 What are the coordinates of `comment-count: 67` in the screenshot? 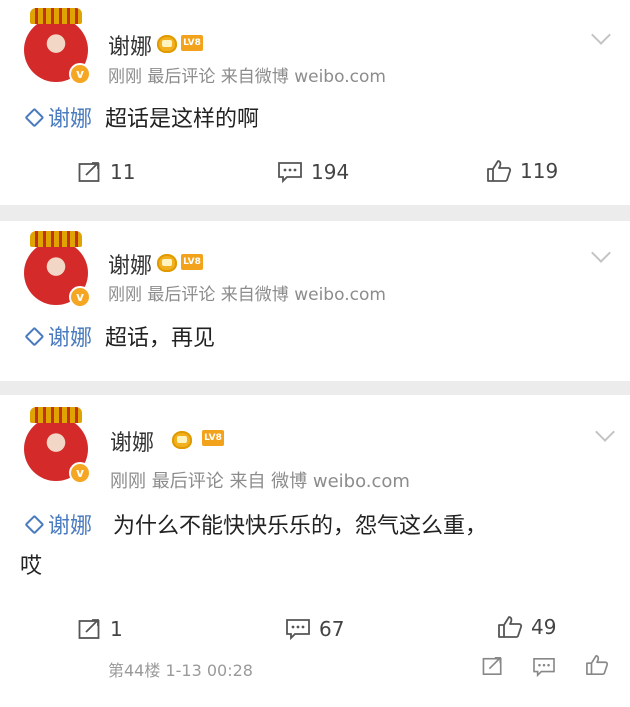 It's located at (332, 629).